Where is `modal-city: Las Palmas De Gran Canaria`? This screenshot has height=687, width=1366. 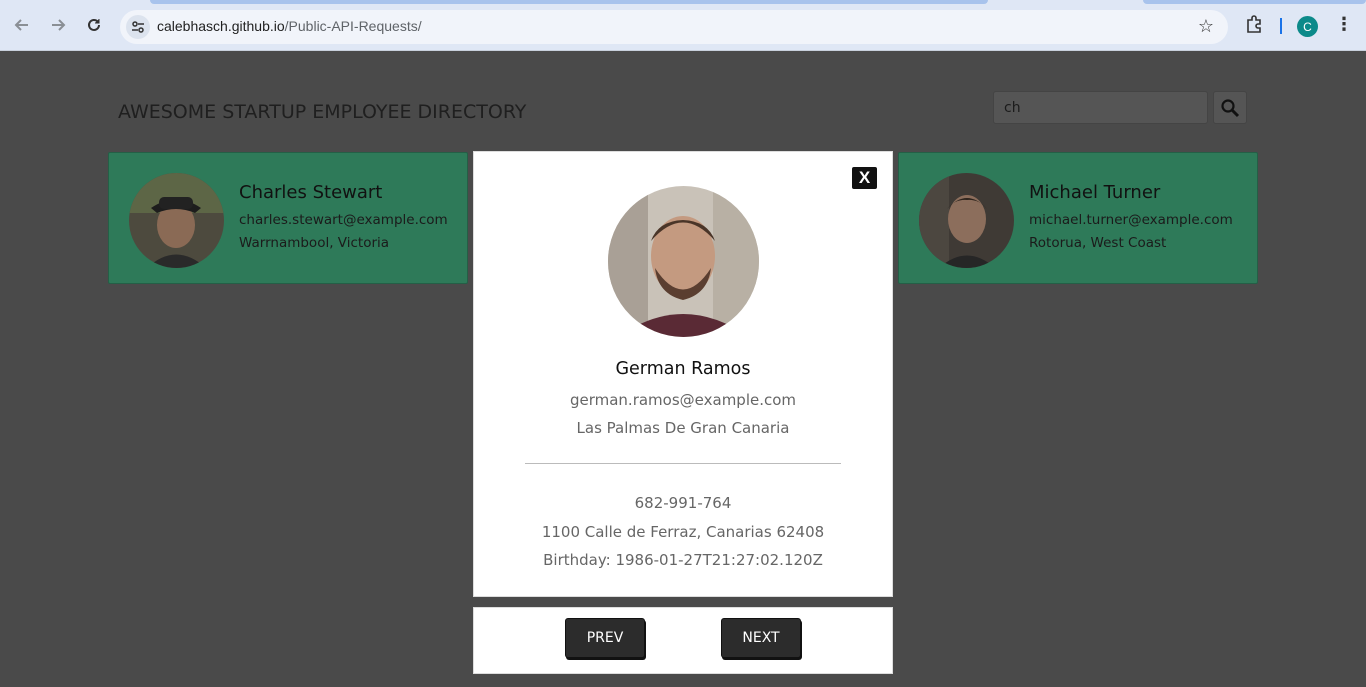 modal-city: Las Palmas De Gran Canaria is located at coordinates (683, 428).